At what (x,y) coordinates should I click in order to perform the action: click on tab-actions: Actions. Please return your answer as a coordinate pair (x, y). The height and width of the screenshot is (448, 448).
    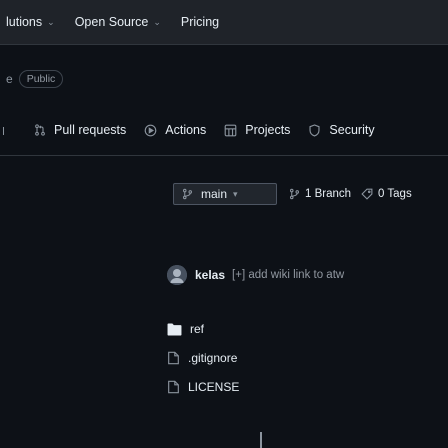
    Looking at the image, I should click on (175, 130).